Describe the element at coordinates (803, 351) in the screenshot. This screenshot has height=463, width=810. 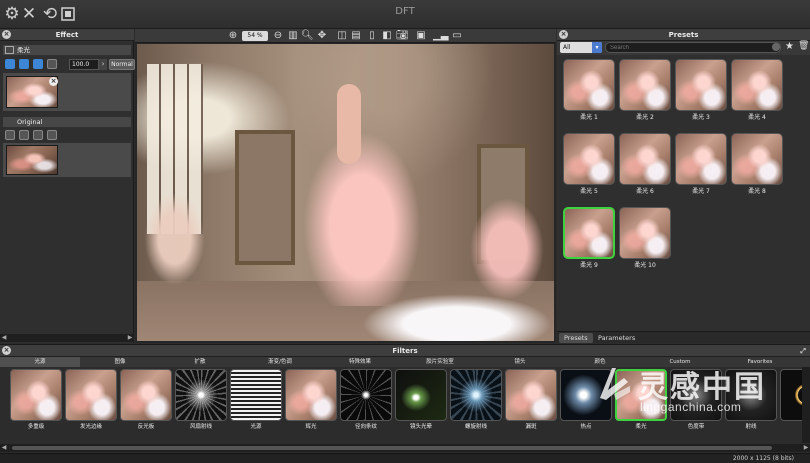
I see `expand-icon: ⤢` at that location.